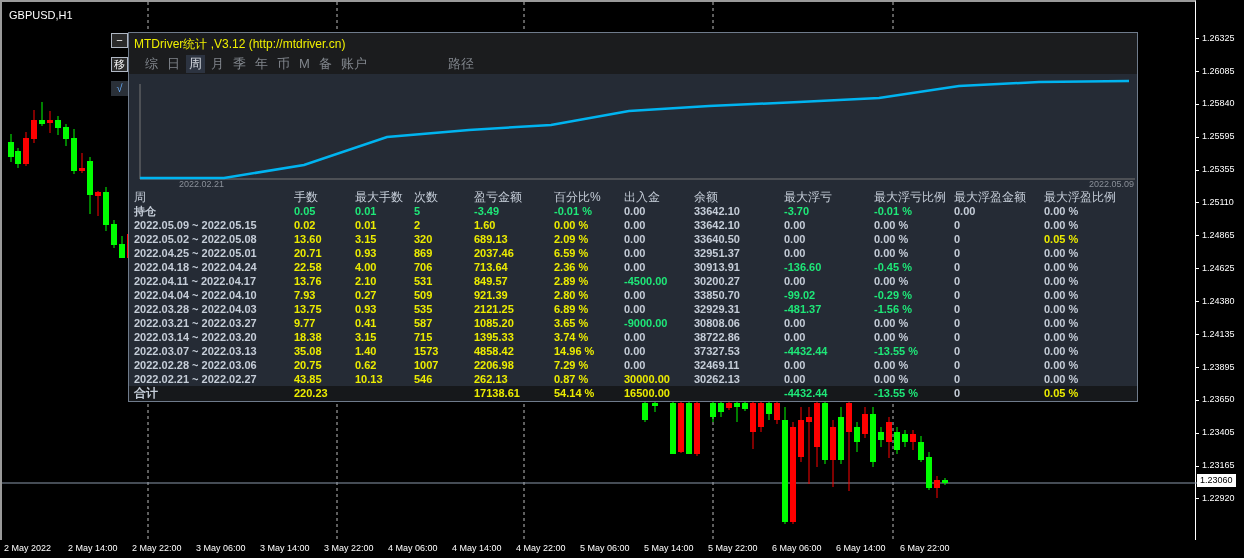 This screenshot has width=1244, height=558. I want to click on tab: 周, so click(195, 64).